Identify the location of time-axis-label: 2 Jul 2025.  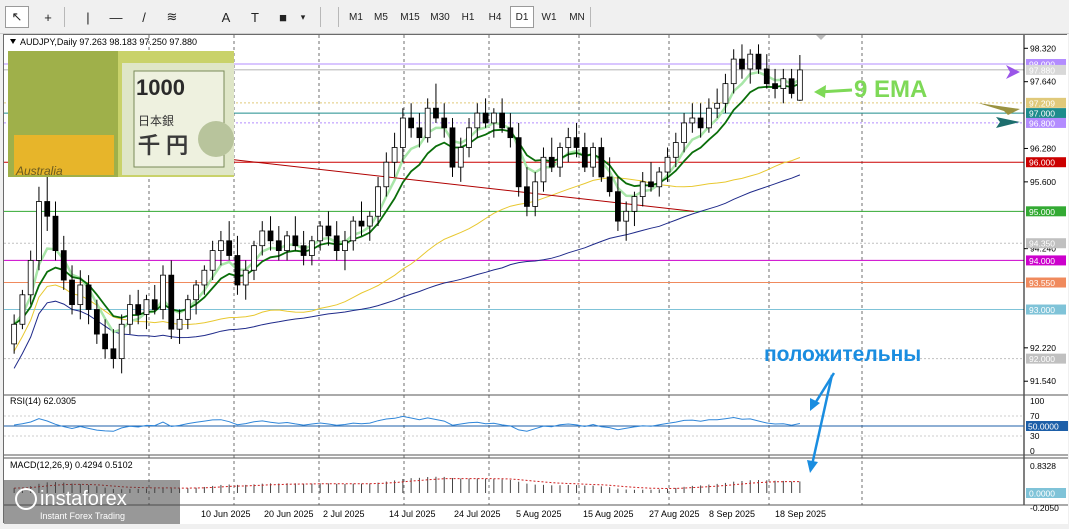
(344, 514).